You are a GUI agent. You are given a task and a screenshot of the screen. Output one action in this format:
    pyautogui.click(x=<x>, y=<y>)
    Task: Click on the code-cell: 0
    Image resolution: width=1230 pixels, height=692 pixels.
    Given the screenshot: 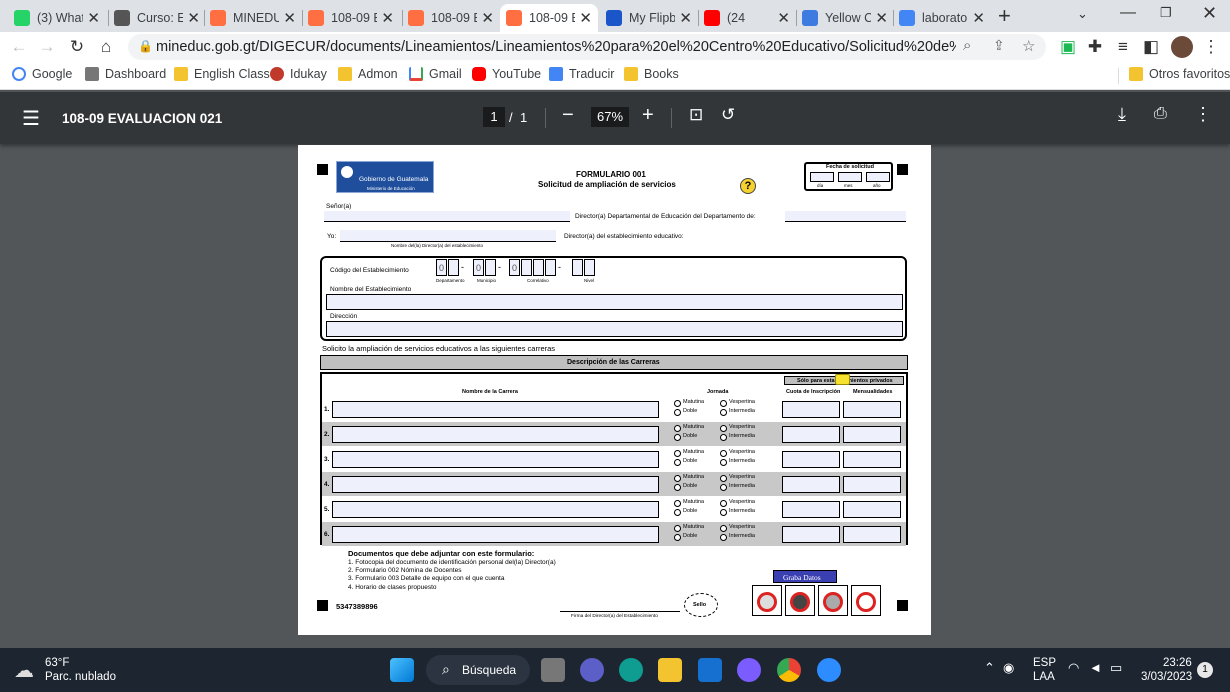 What is the action you would take?
    pyautogui.click(x=441, y=267)
    